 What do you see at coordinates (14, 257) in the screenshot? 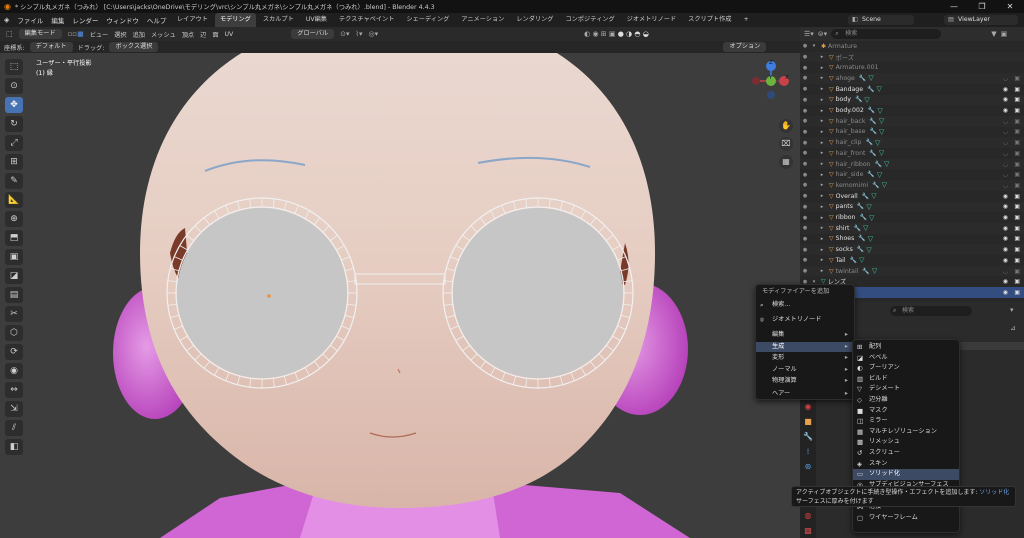
I see `inset-icon: ▣` at bounding box center [14, 257].